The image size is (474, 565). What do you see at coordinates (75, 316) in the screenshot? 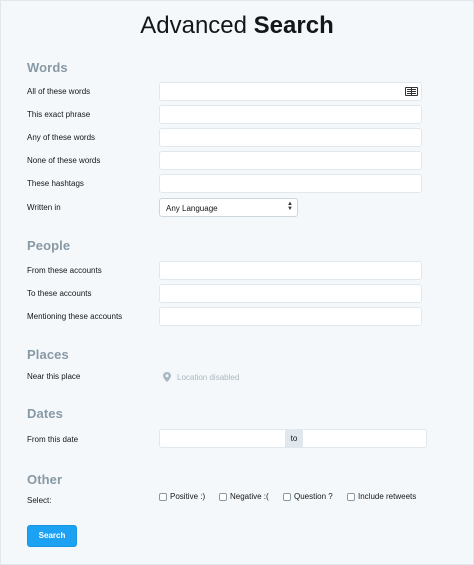
I see `mentioning-accounts-label: Mentioning these accounts` at bounding box center [75, 316].